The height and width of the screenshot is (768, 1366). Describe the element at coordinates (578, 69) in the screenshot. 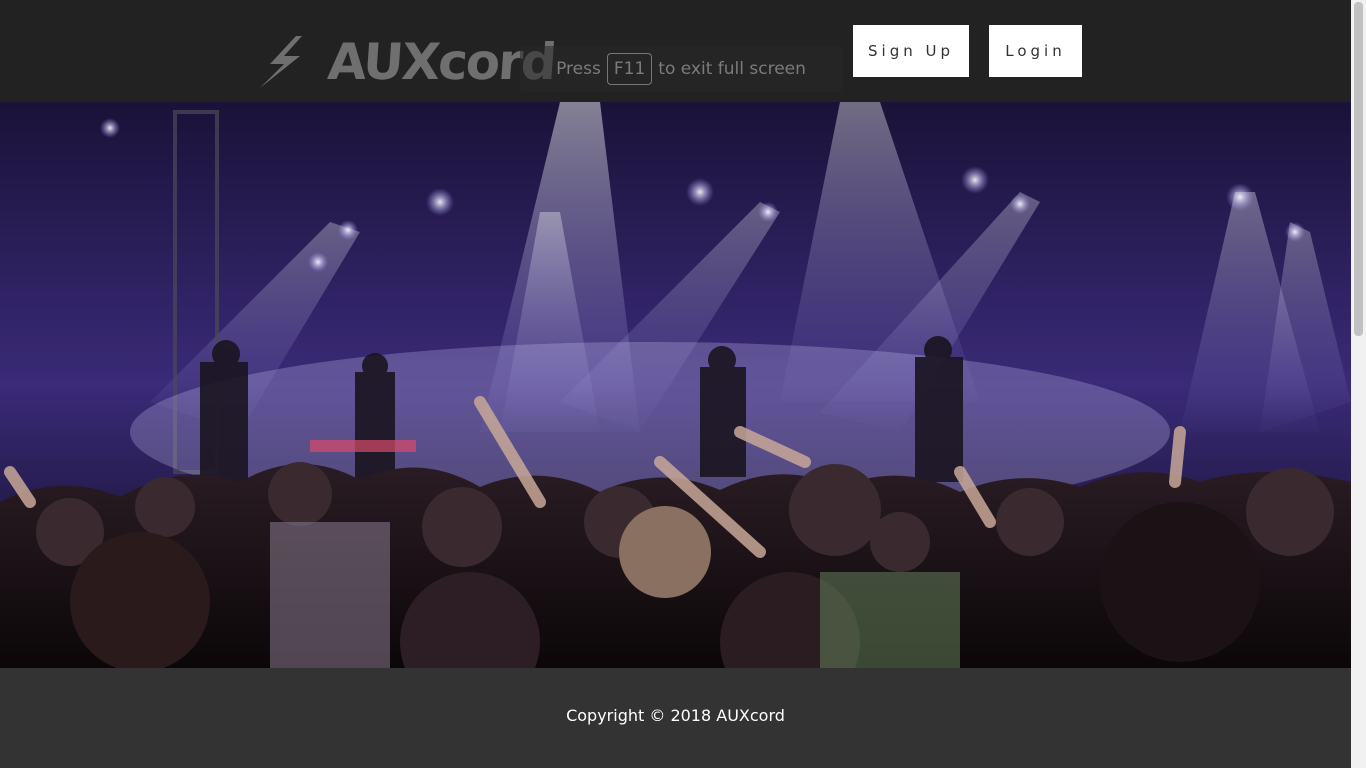

I see `fullscreen-notice-prefix: Press` at that location.